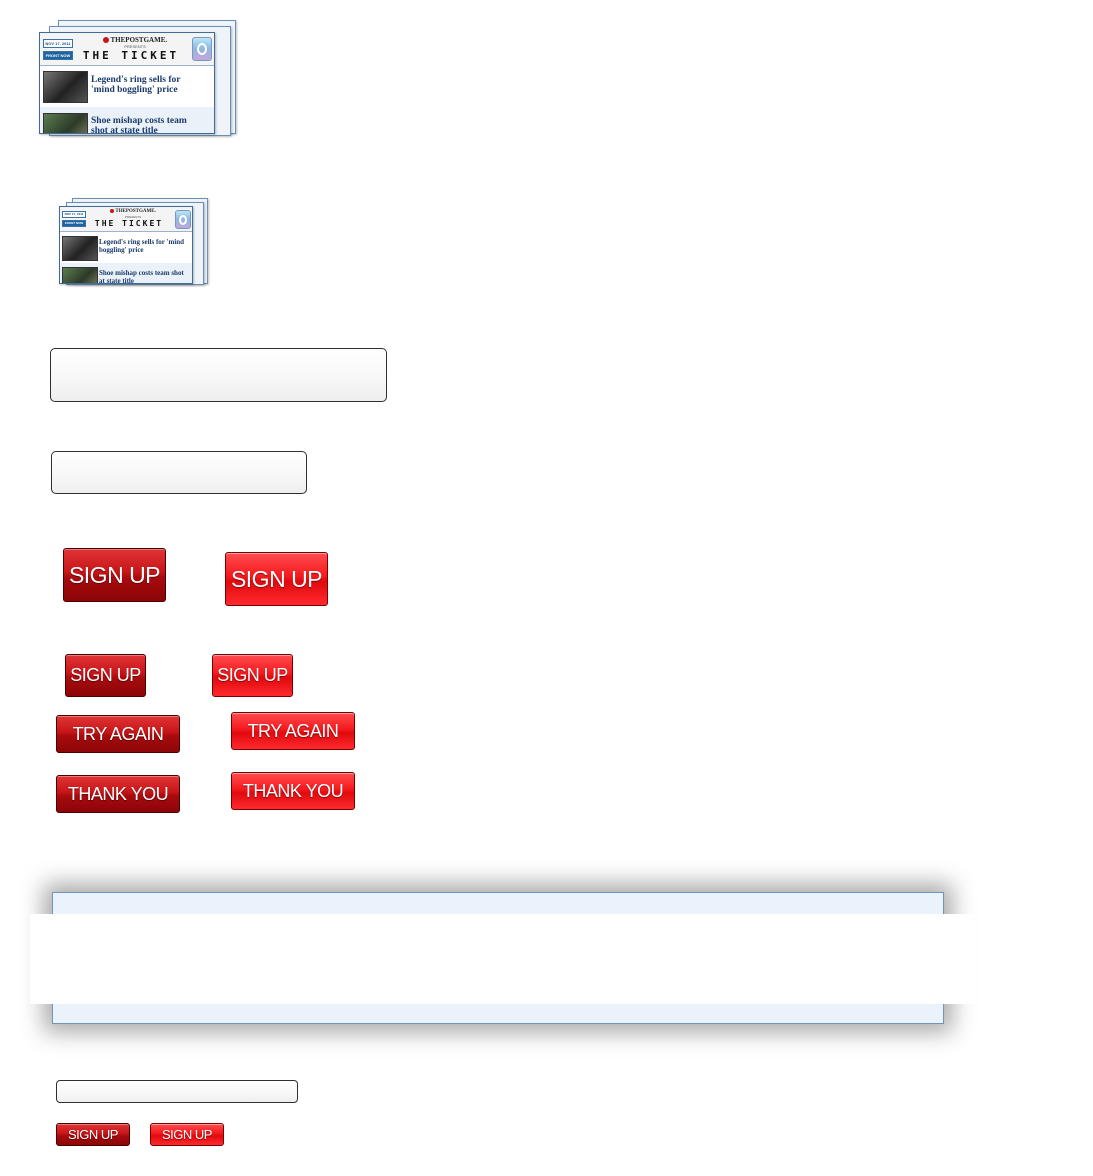 The image size is (1093, 1176). What do you see at coordinates (114, 575) in the screenshot?
I see `sign-up-button-large: SIGN UP` at bounding box center [114, 575].